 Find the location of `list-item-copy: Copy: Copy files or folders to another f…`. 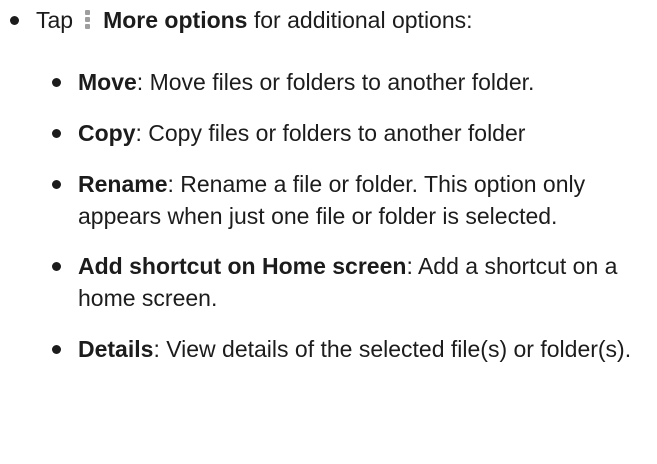

list-item-copy: Copy: Copy files or folders to another f… is located at coordinates (352, 133).